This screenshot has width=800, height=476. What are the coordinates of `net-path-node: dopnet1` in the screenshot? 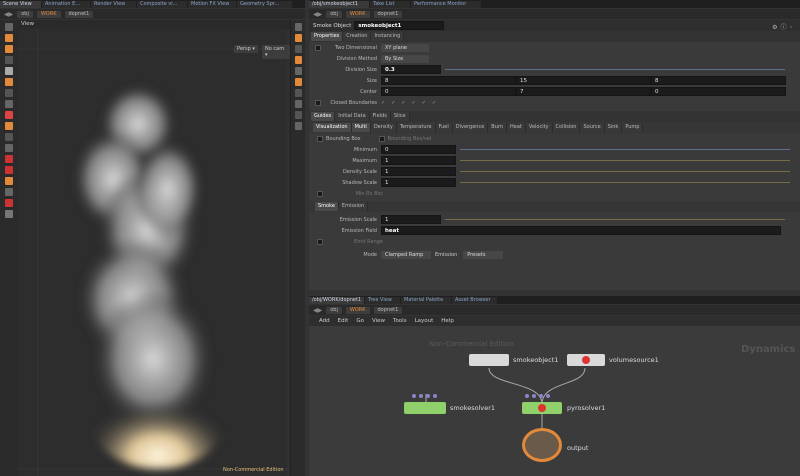 It's located at (388, 310).